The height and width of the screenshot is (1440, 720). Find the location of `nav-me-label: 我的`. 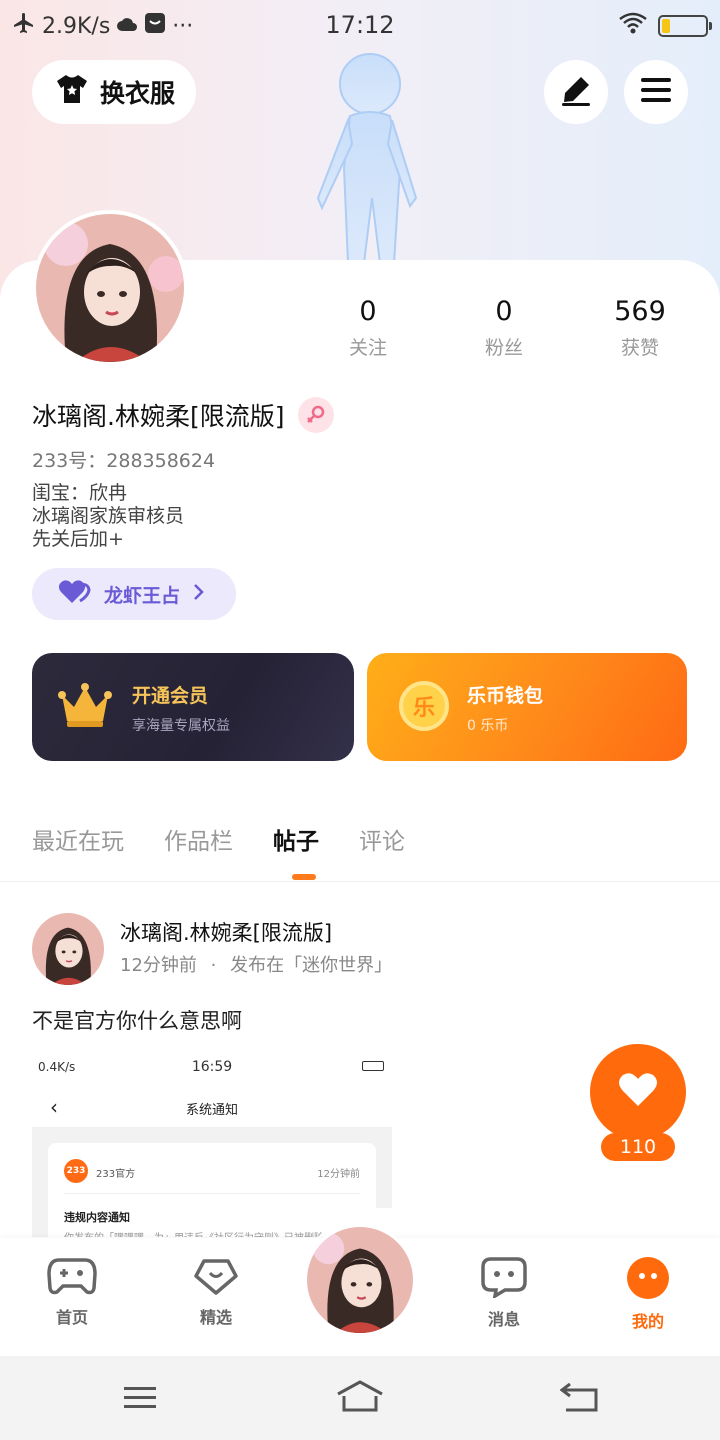

nav-me-label: 我的 is located at coordinates (647, 1321).